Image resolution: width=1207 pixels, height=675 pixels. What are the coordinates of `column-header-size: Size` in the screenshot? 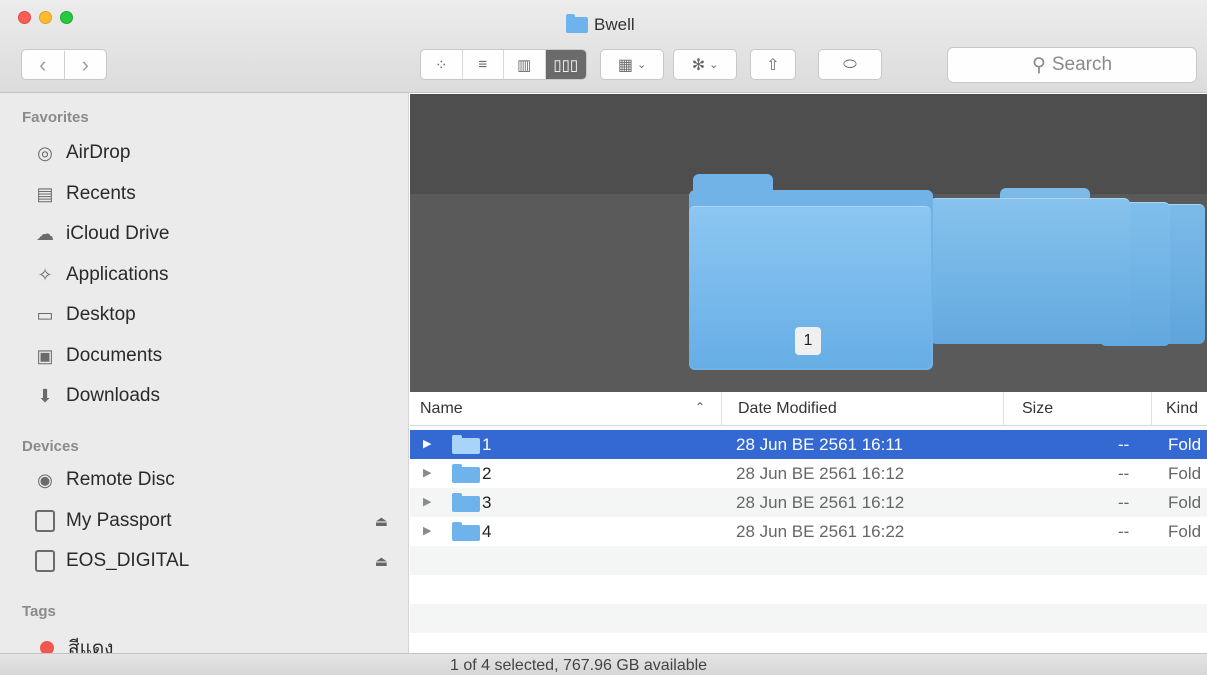 It's located at (1077, 409).